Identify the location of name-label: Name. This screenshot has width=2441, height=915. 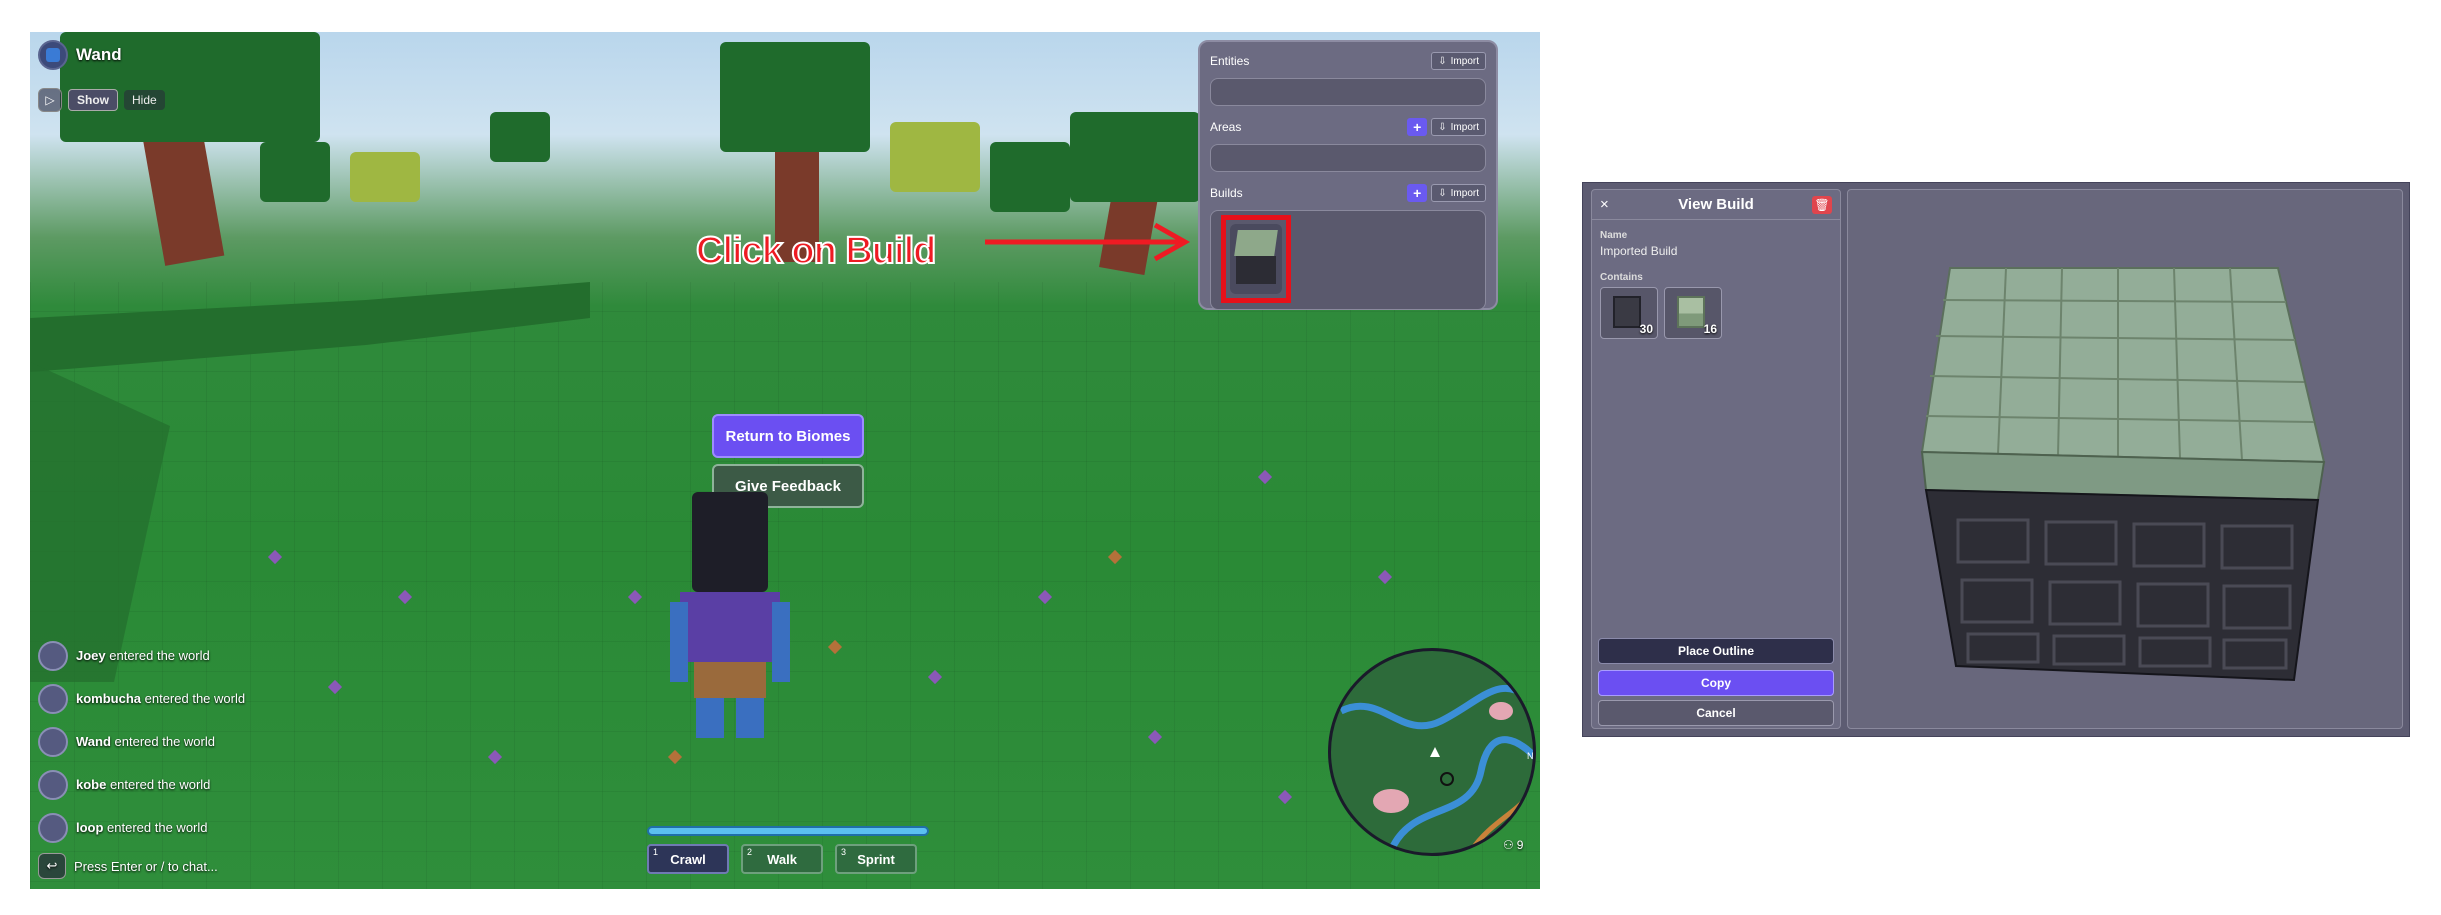
(1614, 235).